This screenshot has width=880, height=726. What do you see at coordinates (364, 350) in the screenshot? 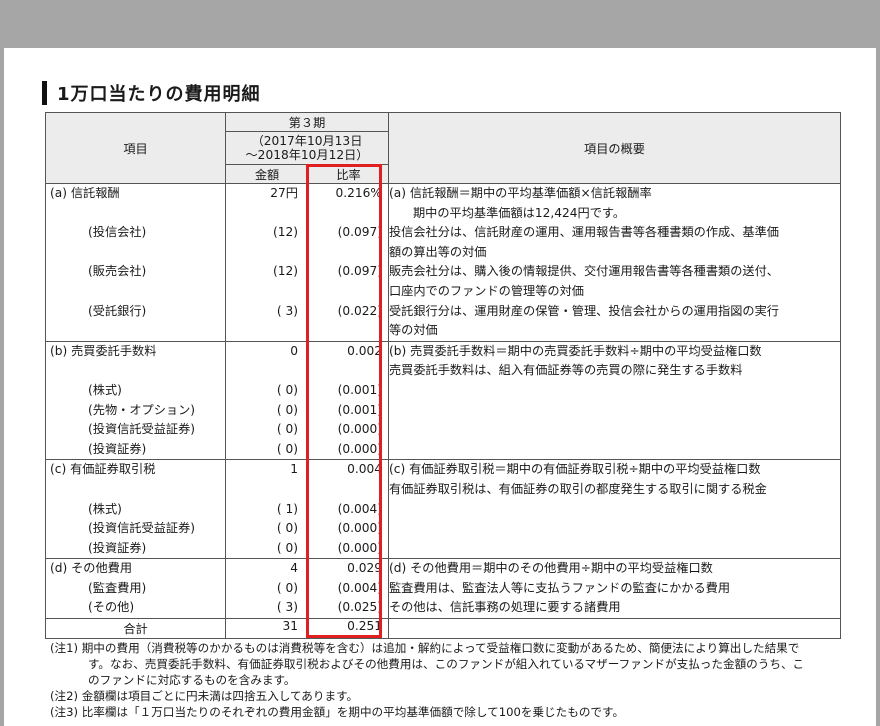
I see `ratio-cell: 0.002` at bounding box center [364, 350].